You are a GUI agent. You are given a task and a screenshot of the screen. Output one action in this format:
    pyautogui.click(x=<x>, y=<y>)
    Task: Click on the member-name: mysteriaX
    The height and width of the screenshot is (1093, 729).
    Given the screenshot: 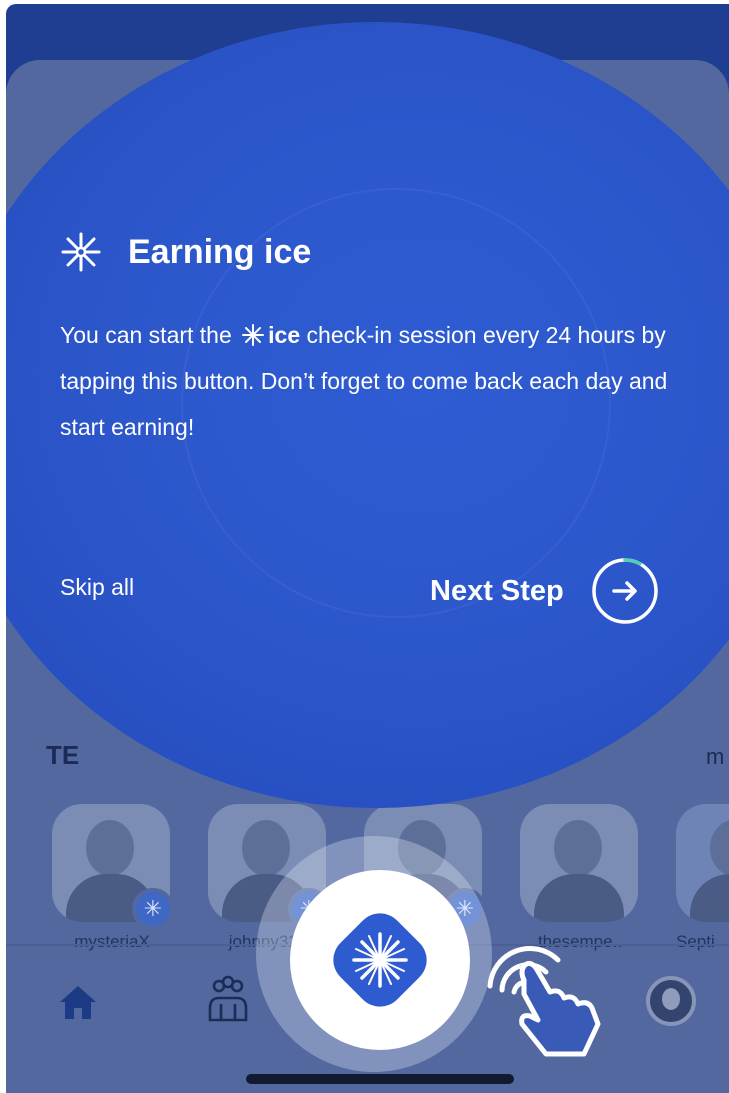 What is the action you would take?
    pyautogui.click(x=112, y=941)
    